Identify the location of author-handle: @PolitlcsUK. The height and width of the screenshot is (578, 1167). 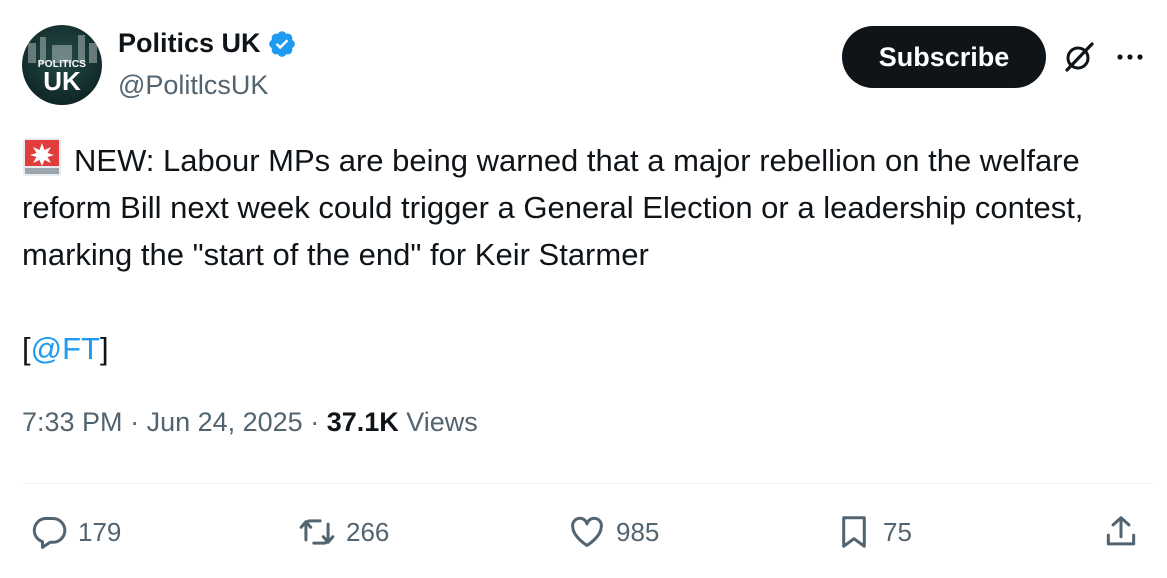
(193, 85).